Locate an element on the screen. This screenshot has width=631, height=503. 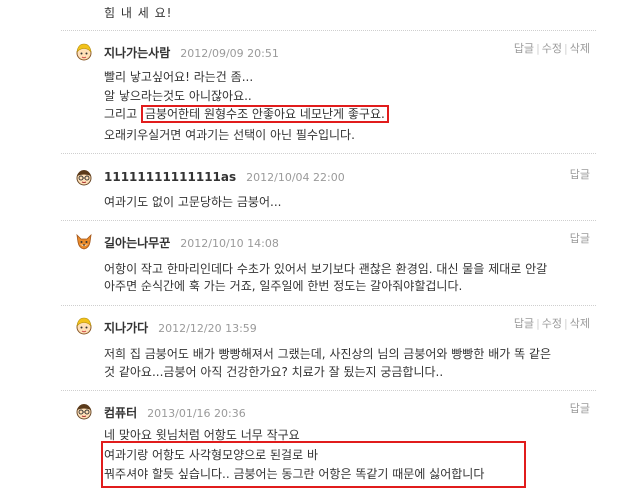
comment-text-line: 그리고 금붕어한테 원형수조 안좋아요 네모난게 좋구요. is located at coordinates (246, 114).